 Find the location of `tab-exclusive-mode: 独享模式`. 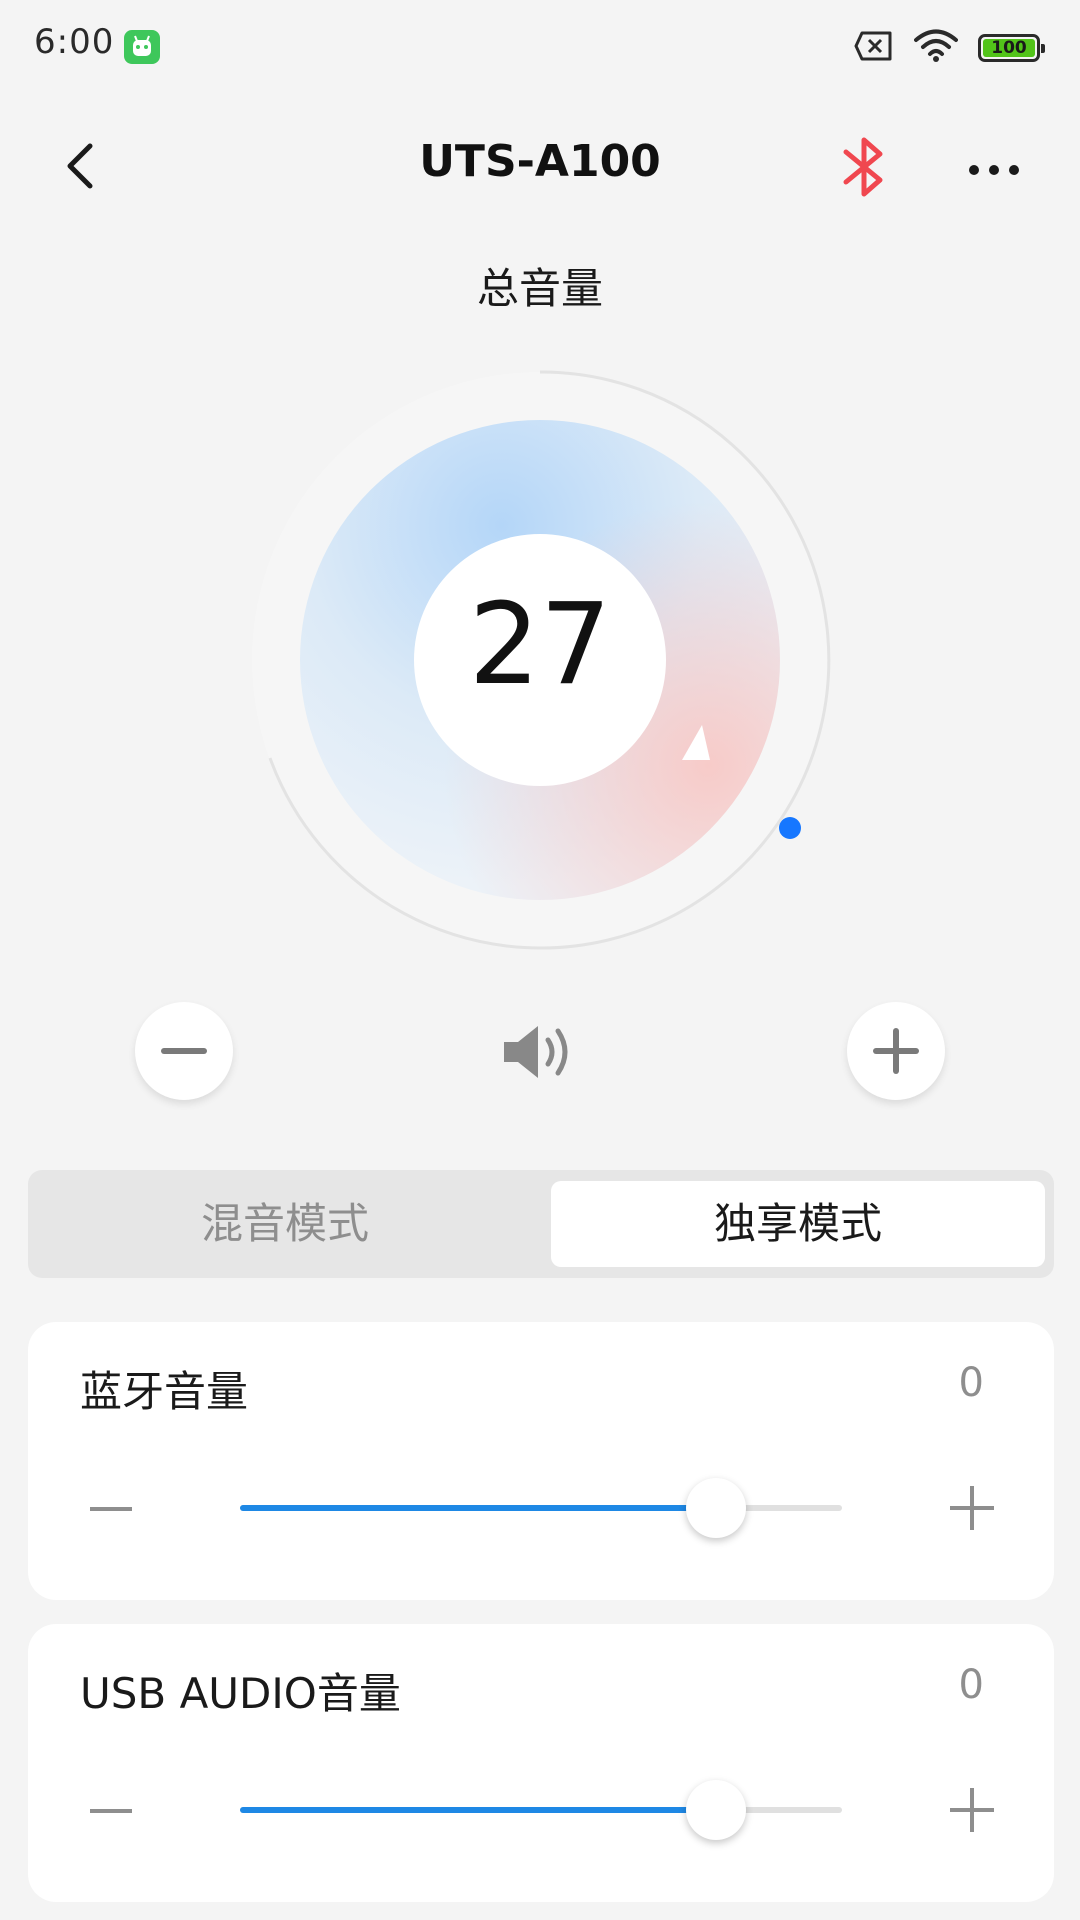

tab-exclusive-mode: 独享模式 is located at coordinates (798, 1224).